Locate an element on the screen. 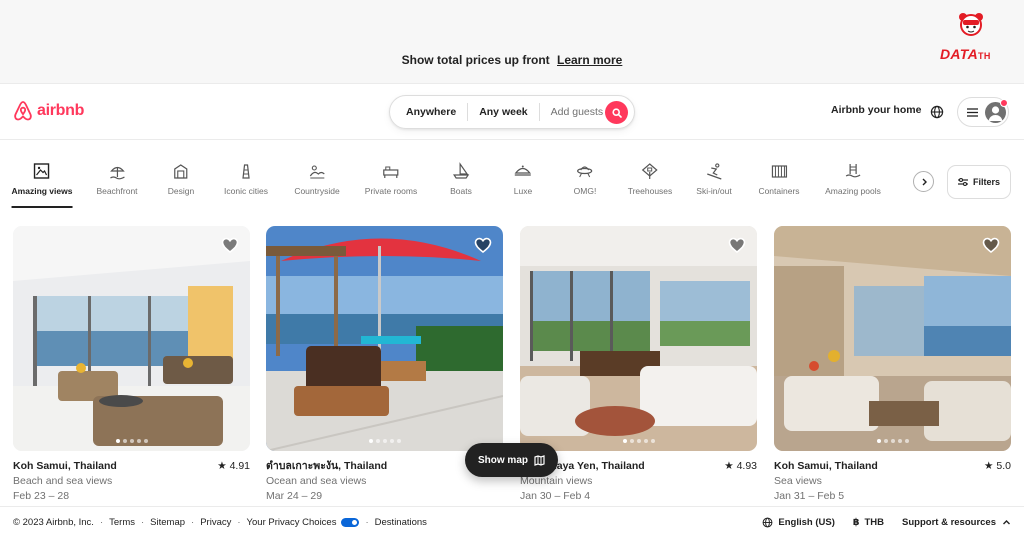  listing-dates: Mar 24 – 29 is located at coordinates (294, 496).